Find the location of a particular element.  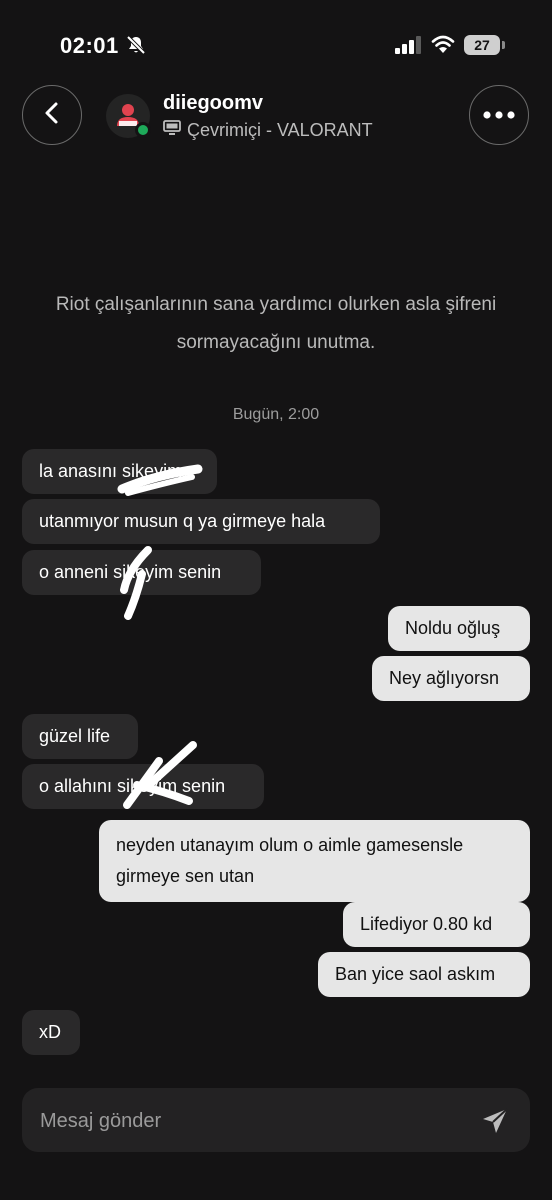

status-time: 02:01 is located at coordinates (89, 45).